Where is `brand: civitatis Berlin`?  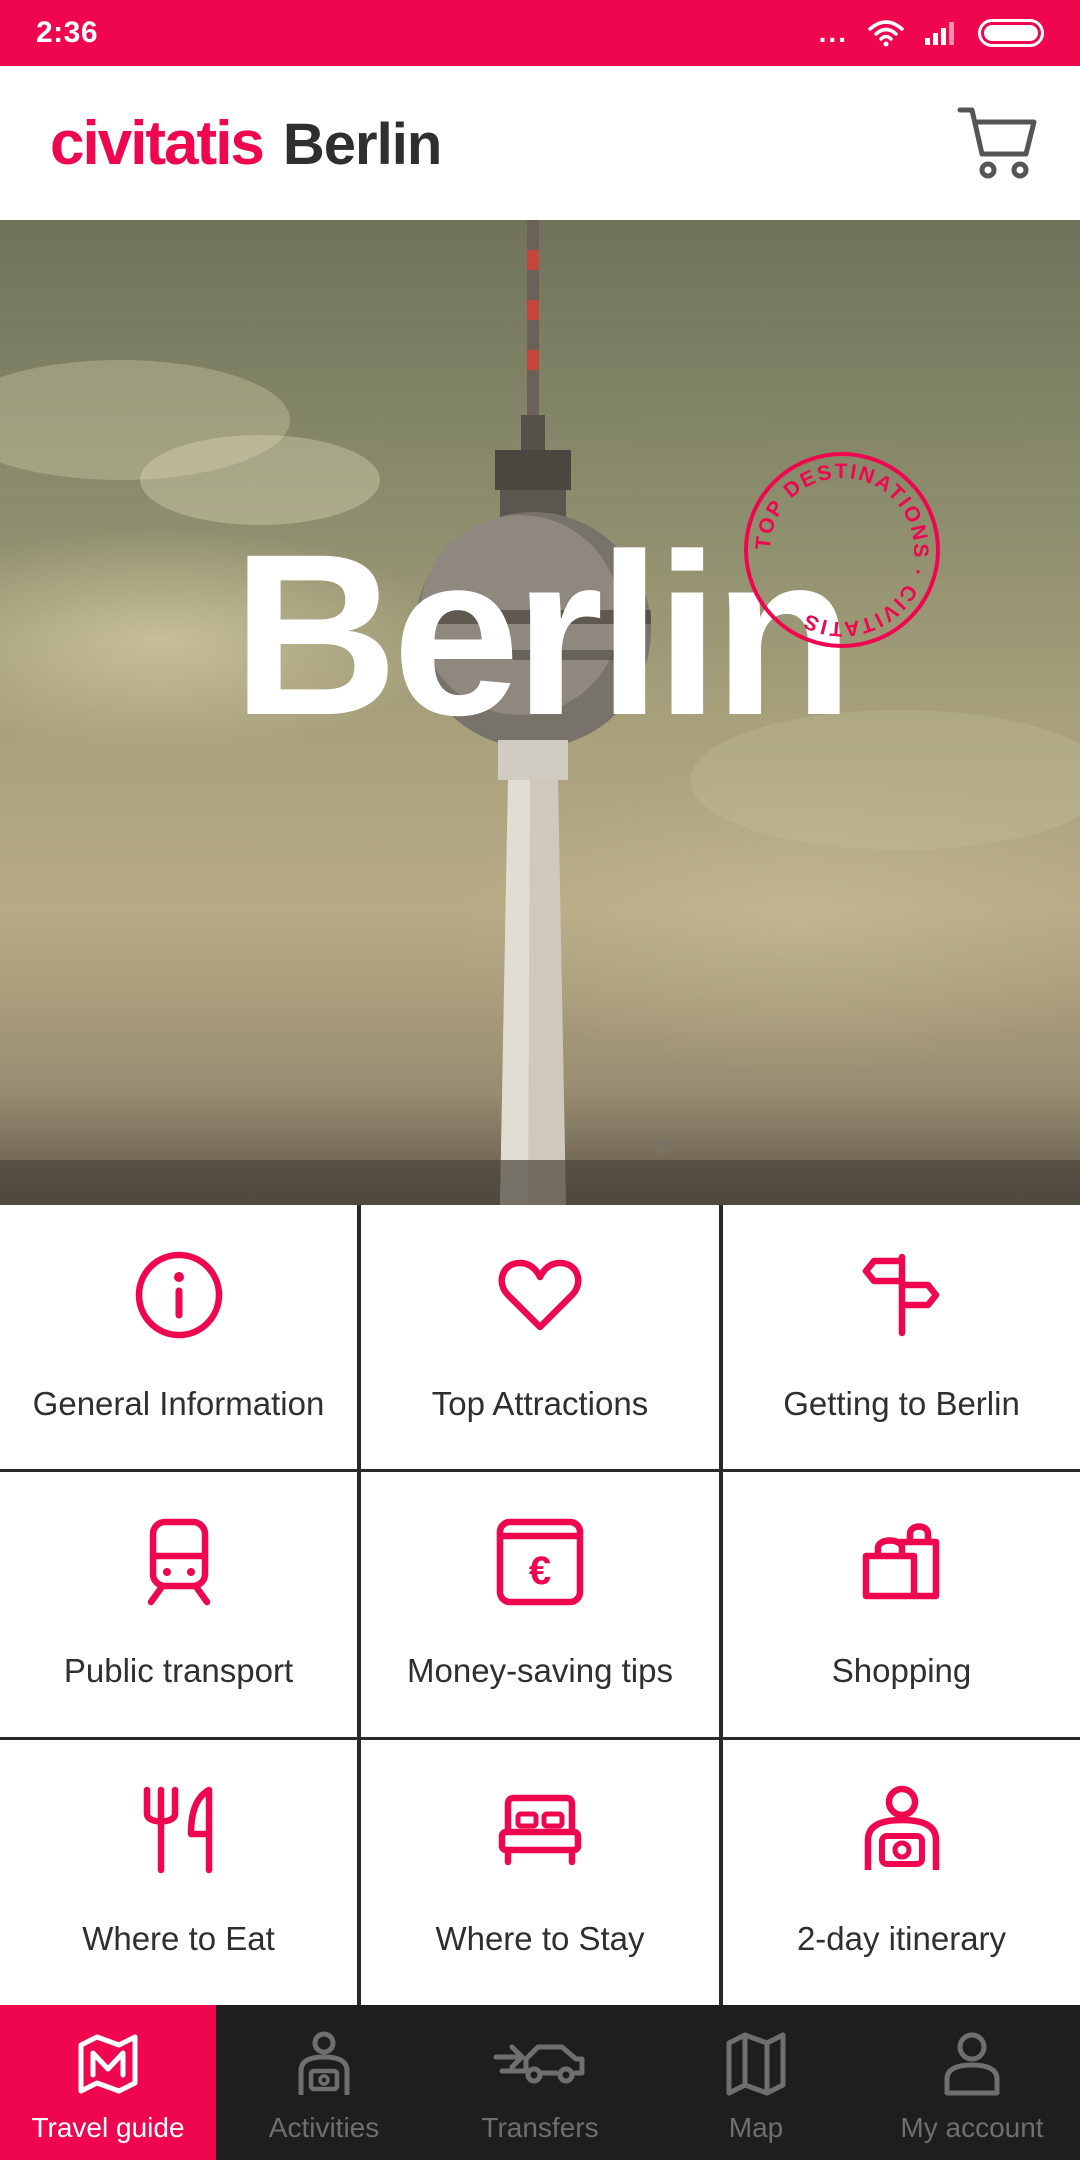
brand: civitatis Berlin is located at coordinates (246, 143).